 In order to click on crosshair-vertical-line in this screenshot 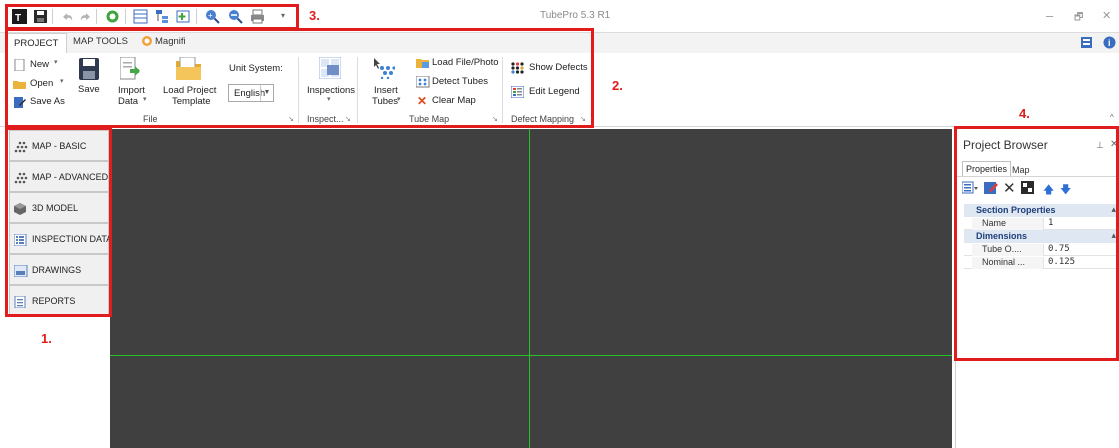, I will do `click(529, 288)`.